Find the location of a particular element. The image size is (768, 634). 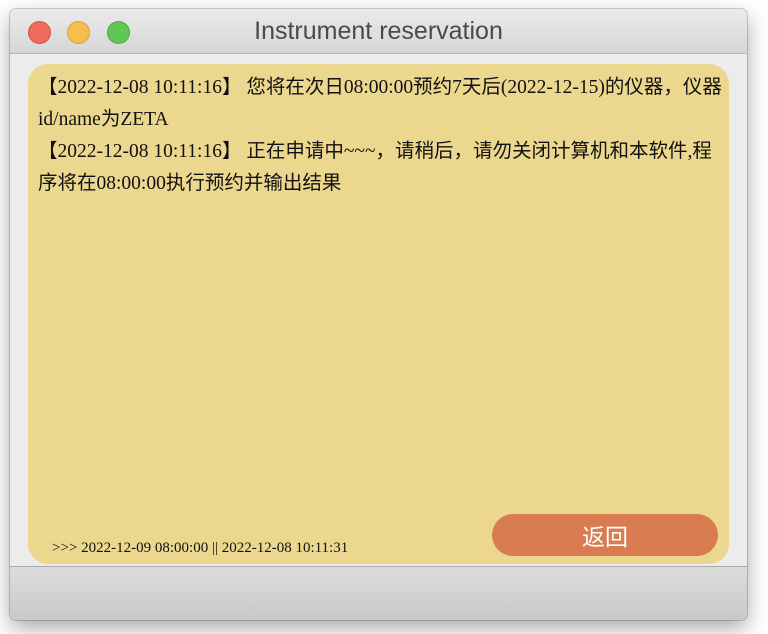

zoom-window-button is located at coordinates (118, 32).